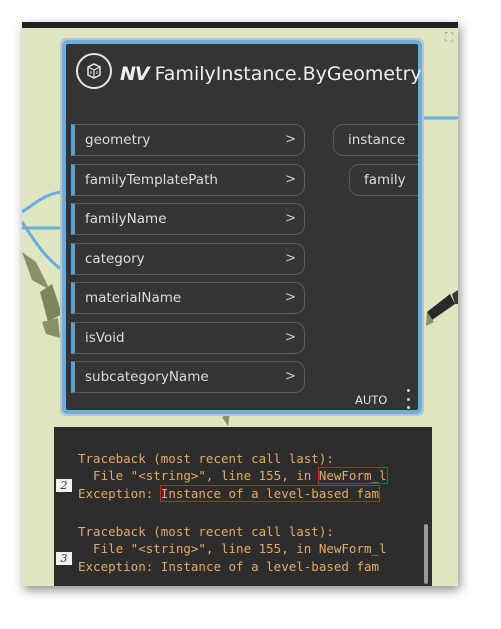  Describe the element at coordinates (135, 74) in the screenshot. I see `dynamo-namespace-glyph: NV` at that location.